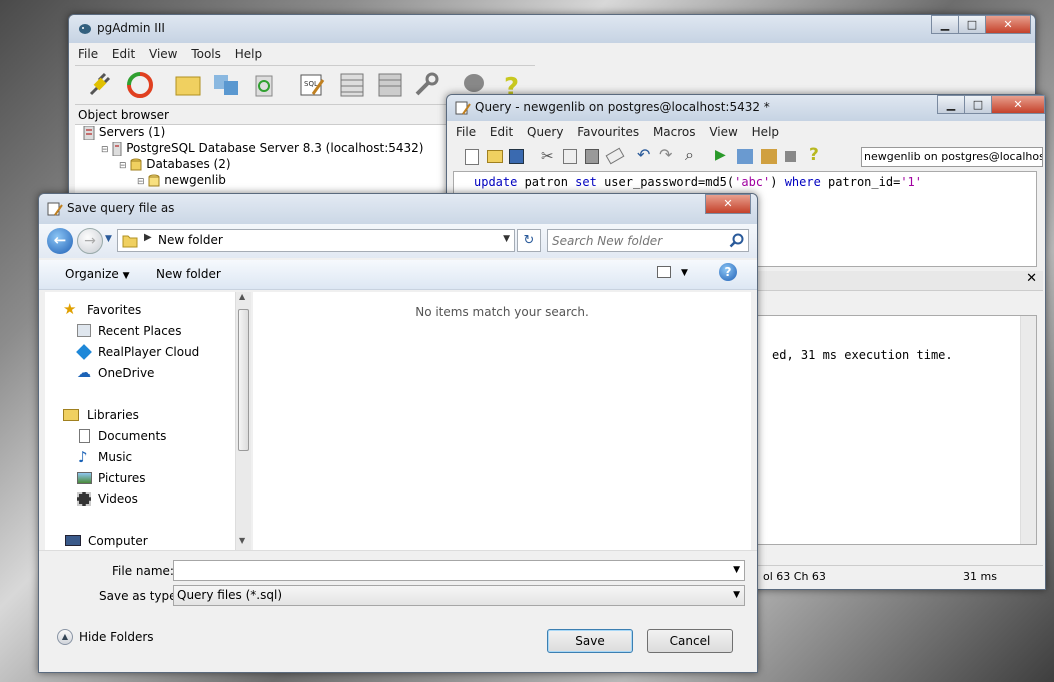  What do you see at coordinates (1008, 24) in the screenshot?
I see `close-button: ✕` at bounding box center [1008, 24].